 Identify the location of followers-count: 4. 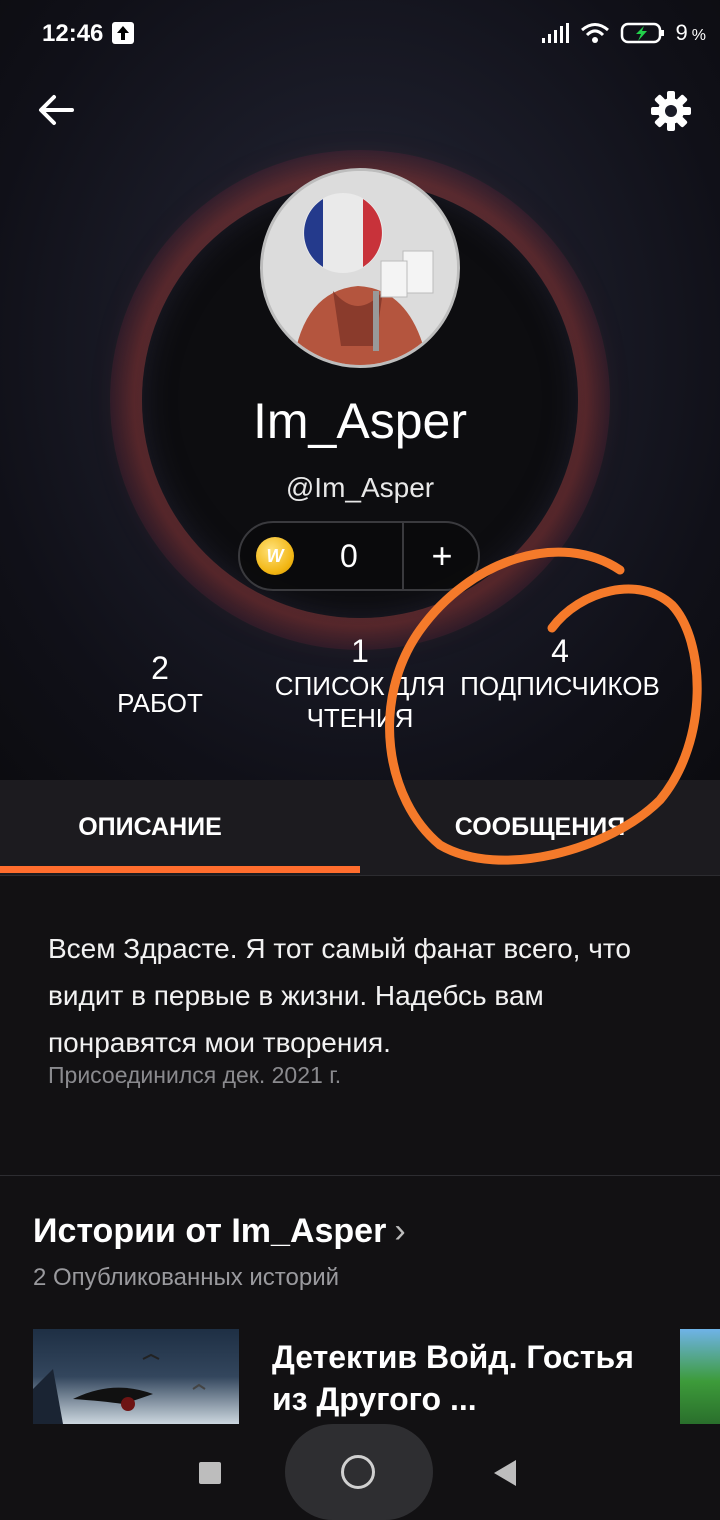
(560, 651).